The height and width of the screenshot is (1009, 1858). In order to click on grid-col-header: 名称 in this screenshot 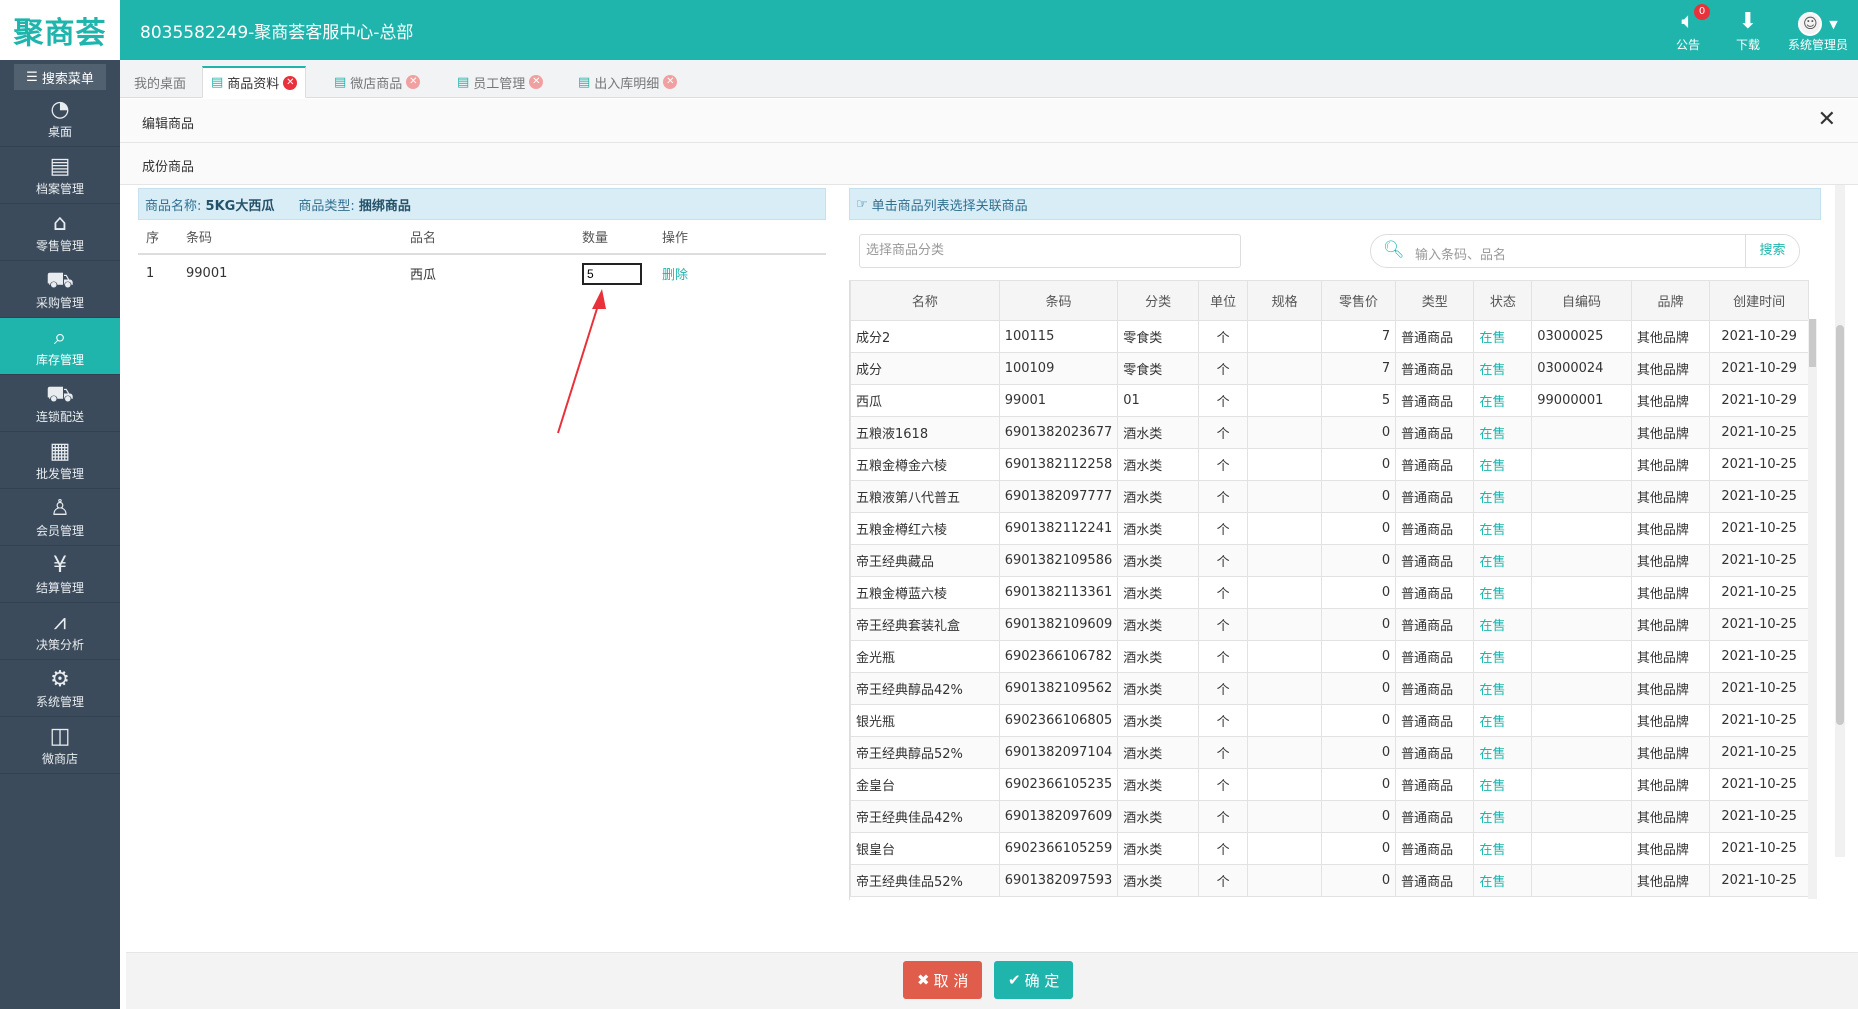, I will do `click(925, 300)`.